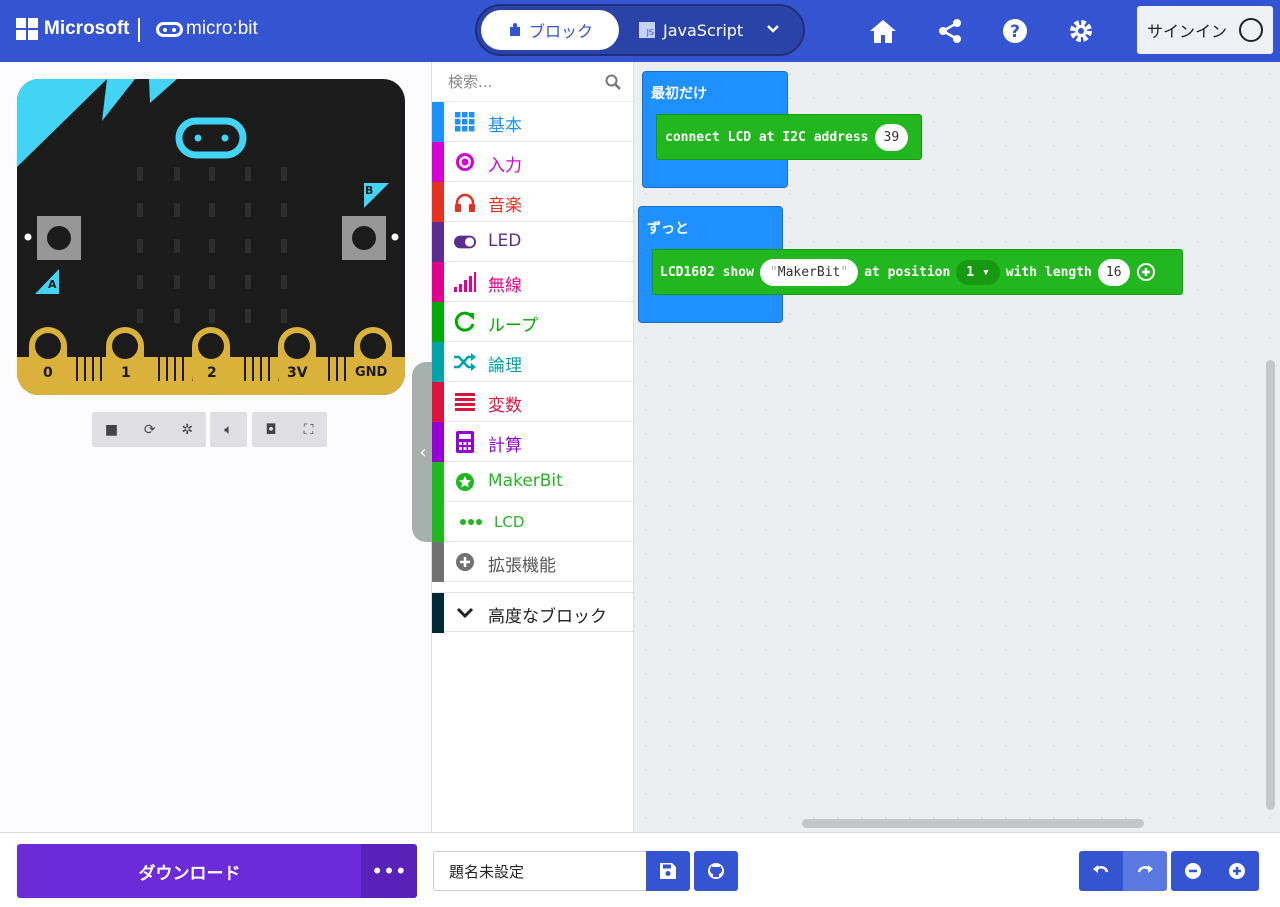 The image size is (1280, 907). What do you see at coordinates (505, 446) in the screenshot?
I see `category-math-label: 計算` at bounding box center [505, 446].